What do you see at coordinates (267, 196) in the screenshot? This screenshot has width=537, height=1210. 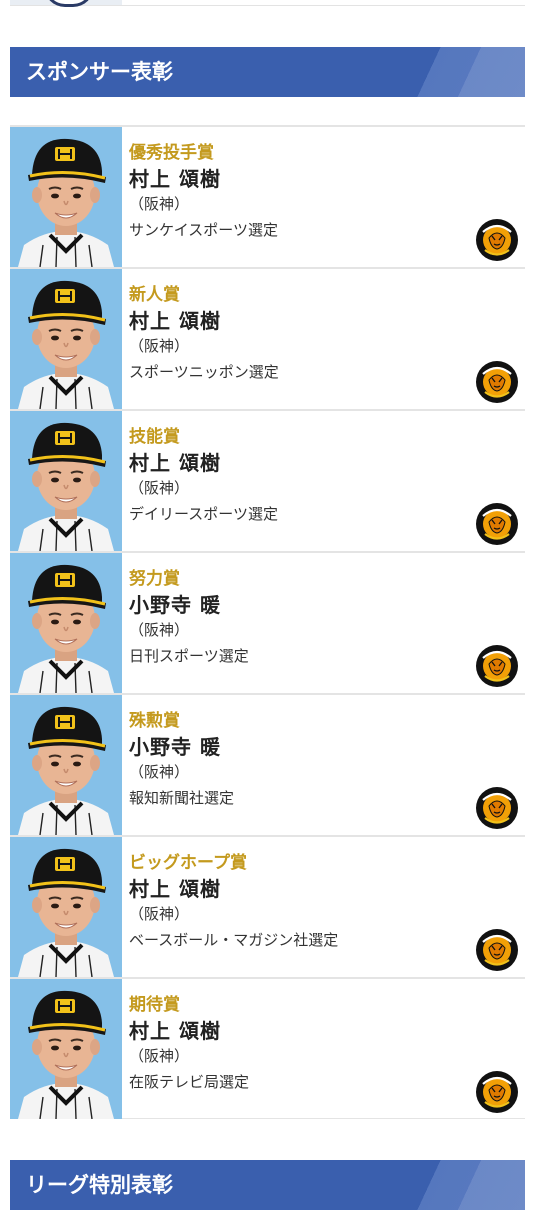 I see `award-card: 優秀投手賞 村上 頌樹 （阪神） サンケイスポーツ選定` at bounding box center [267, 196].